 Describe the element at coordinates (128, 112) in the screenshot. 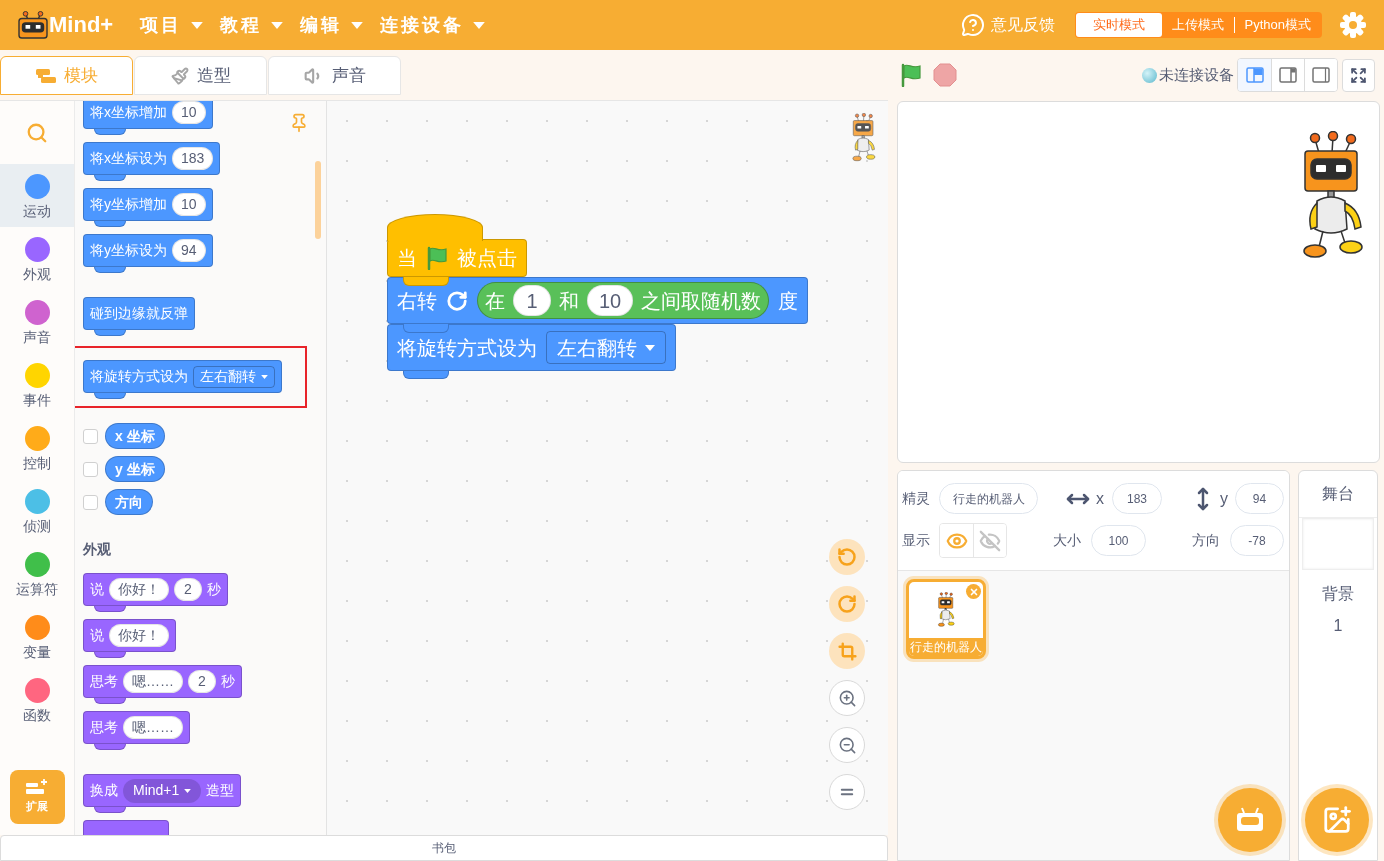

I see `block-label: 将x坐标增加` at that location.